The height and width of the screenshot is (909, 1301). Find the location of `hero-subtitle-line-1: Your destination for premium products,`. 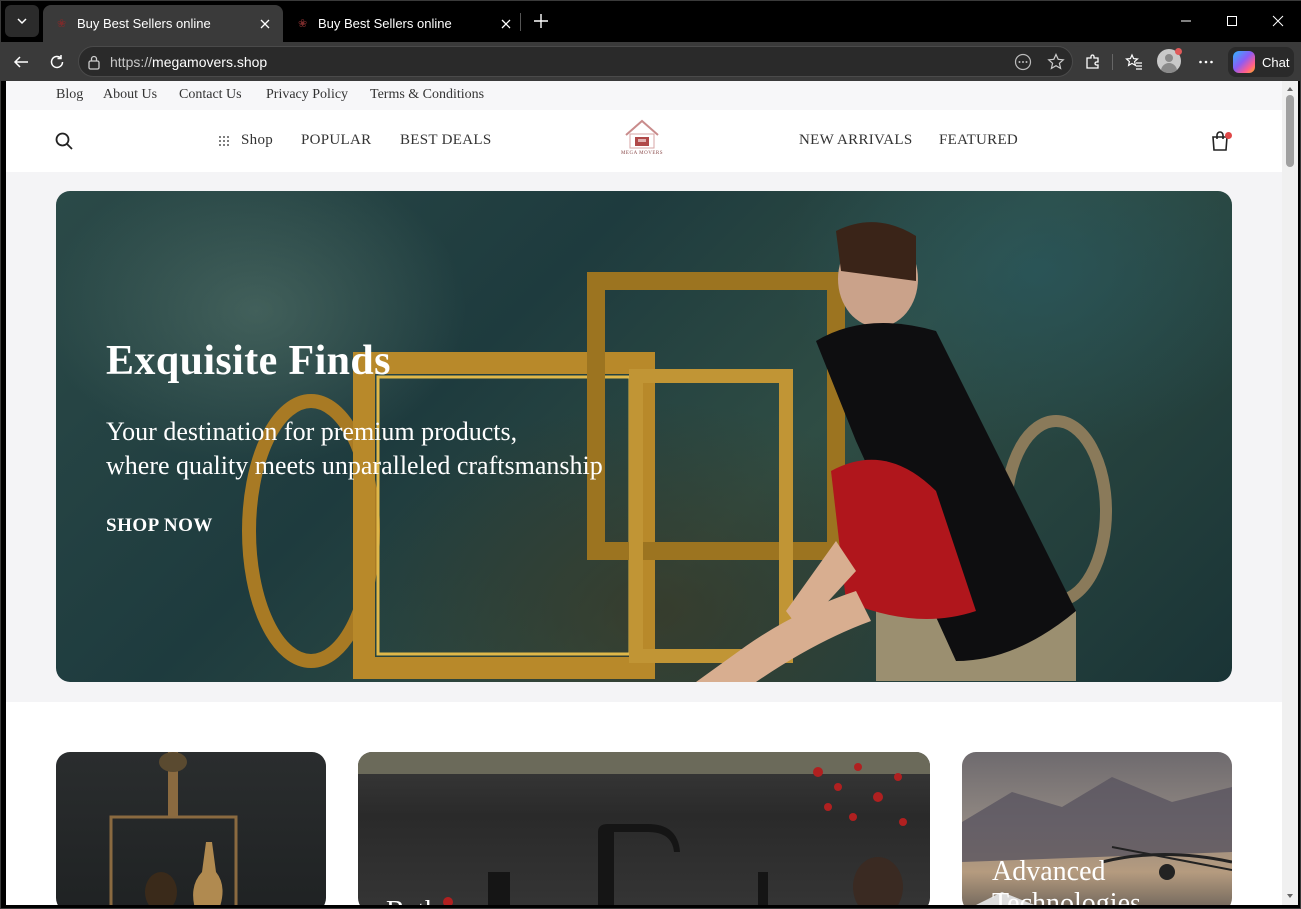

hero-subtitle-line-1: Your destination for premium products, is located at coordinates (312, 431).